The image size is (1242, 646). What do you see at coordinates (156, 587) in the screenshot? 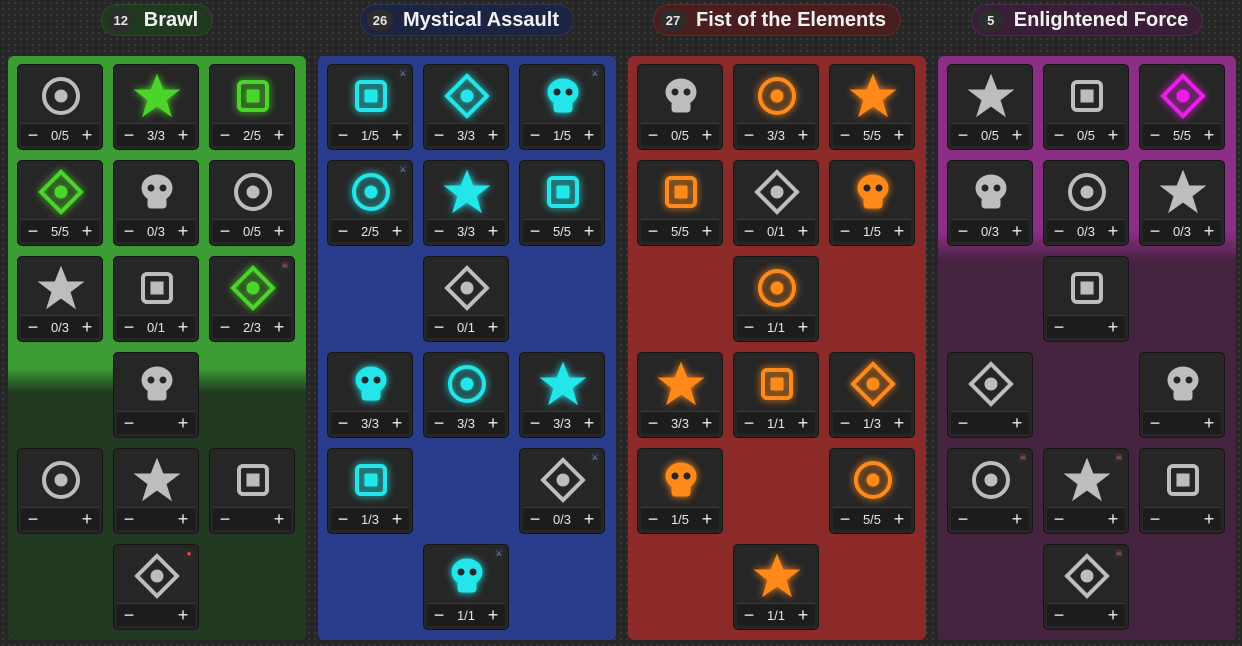
I see `talent-node: ● − +` at bounding box center [156, 587].